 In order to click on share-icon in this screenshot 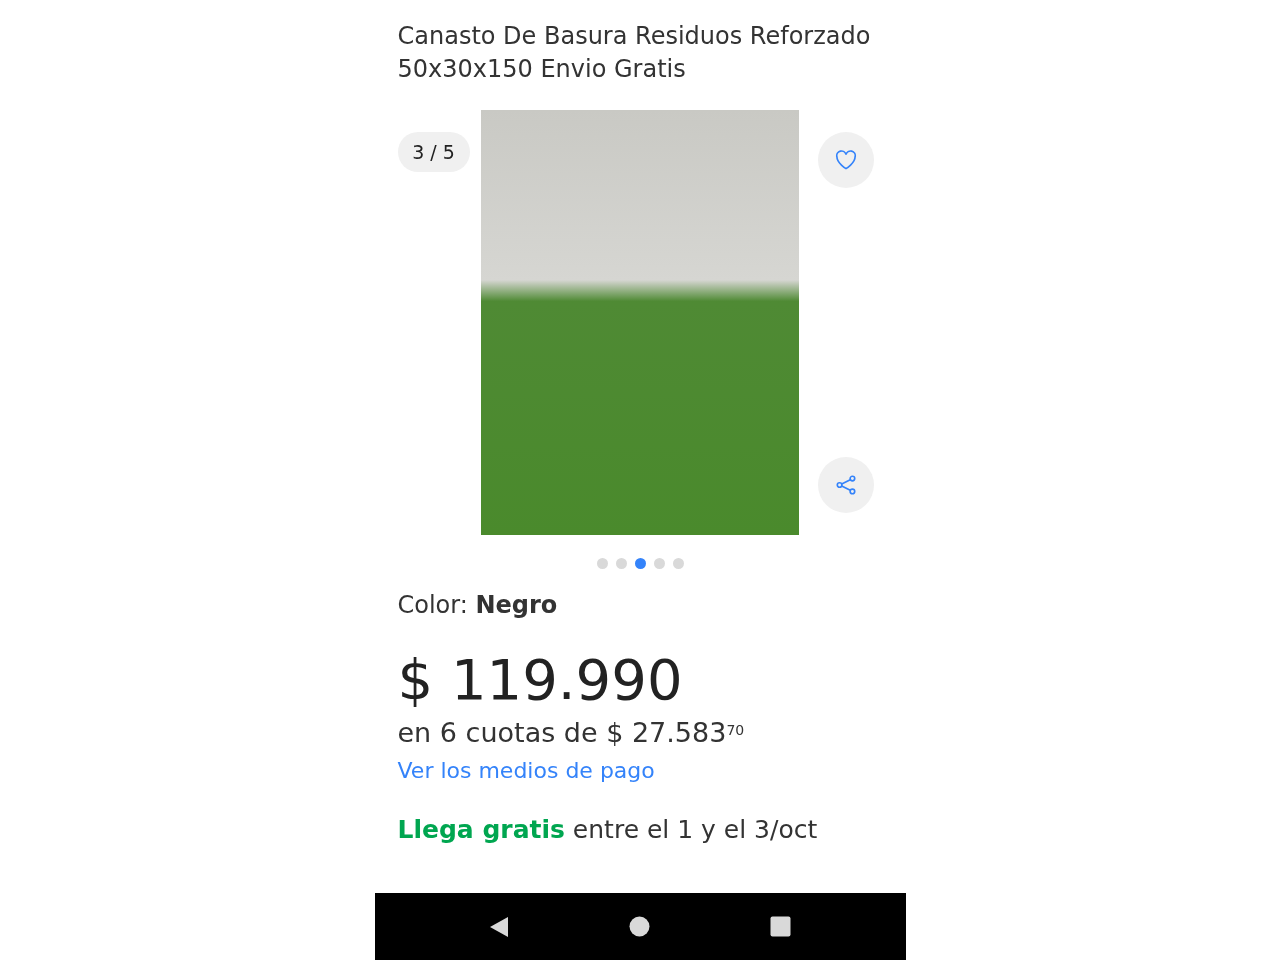, I will do `click(846, 485)`.